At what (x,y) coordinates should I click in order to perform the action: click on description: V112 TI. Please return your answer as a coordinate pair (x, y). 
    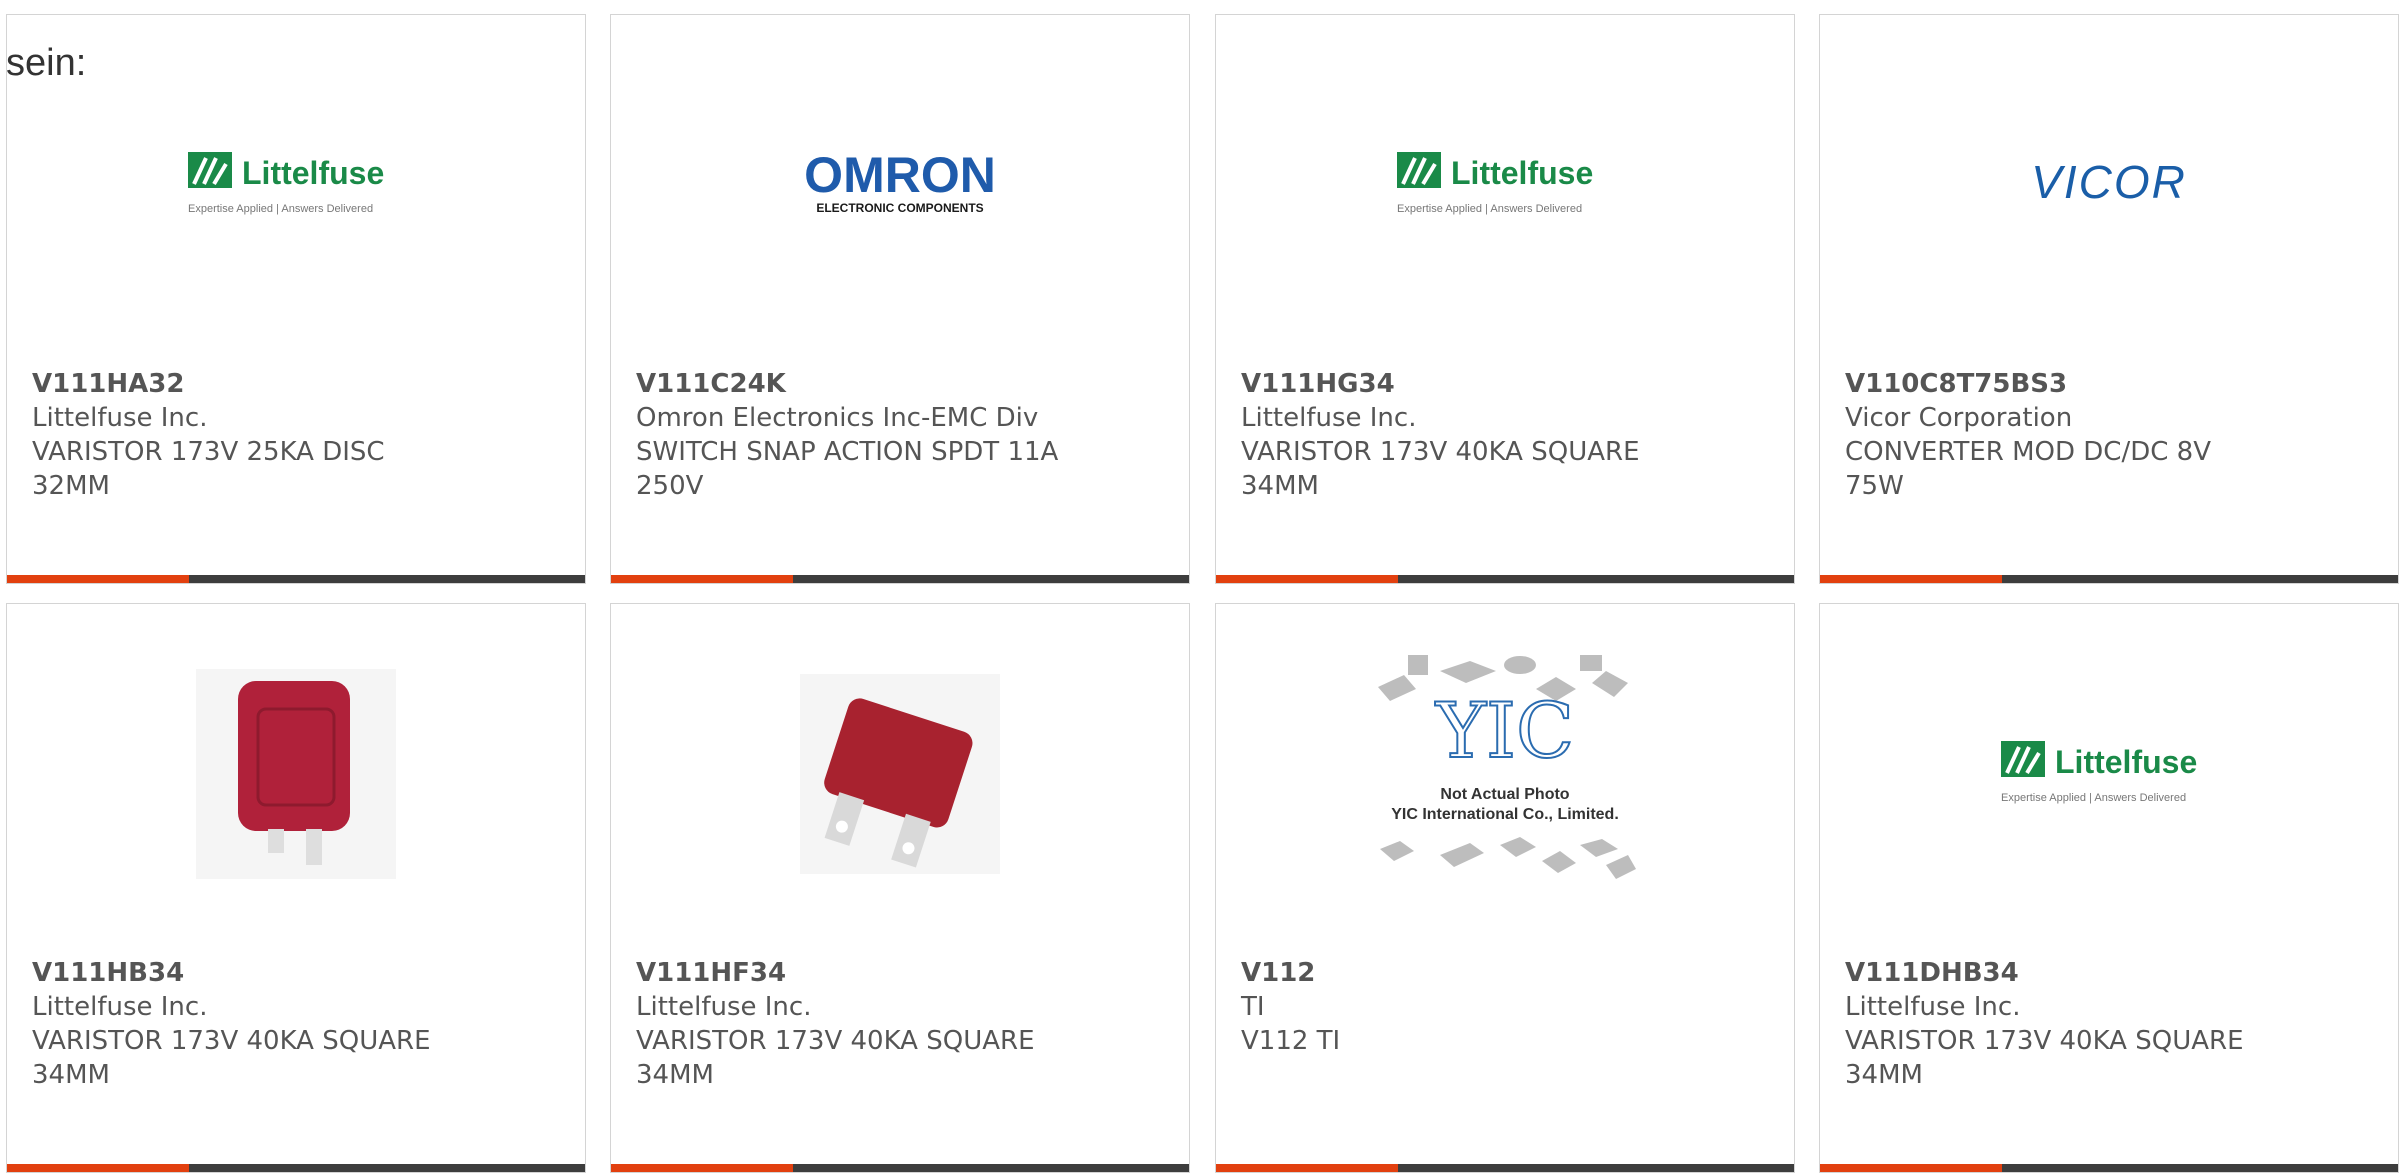
    Looking at the image, I should click on (1291, 1041).